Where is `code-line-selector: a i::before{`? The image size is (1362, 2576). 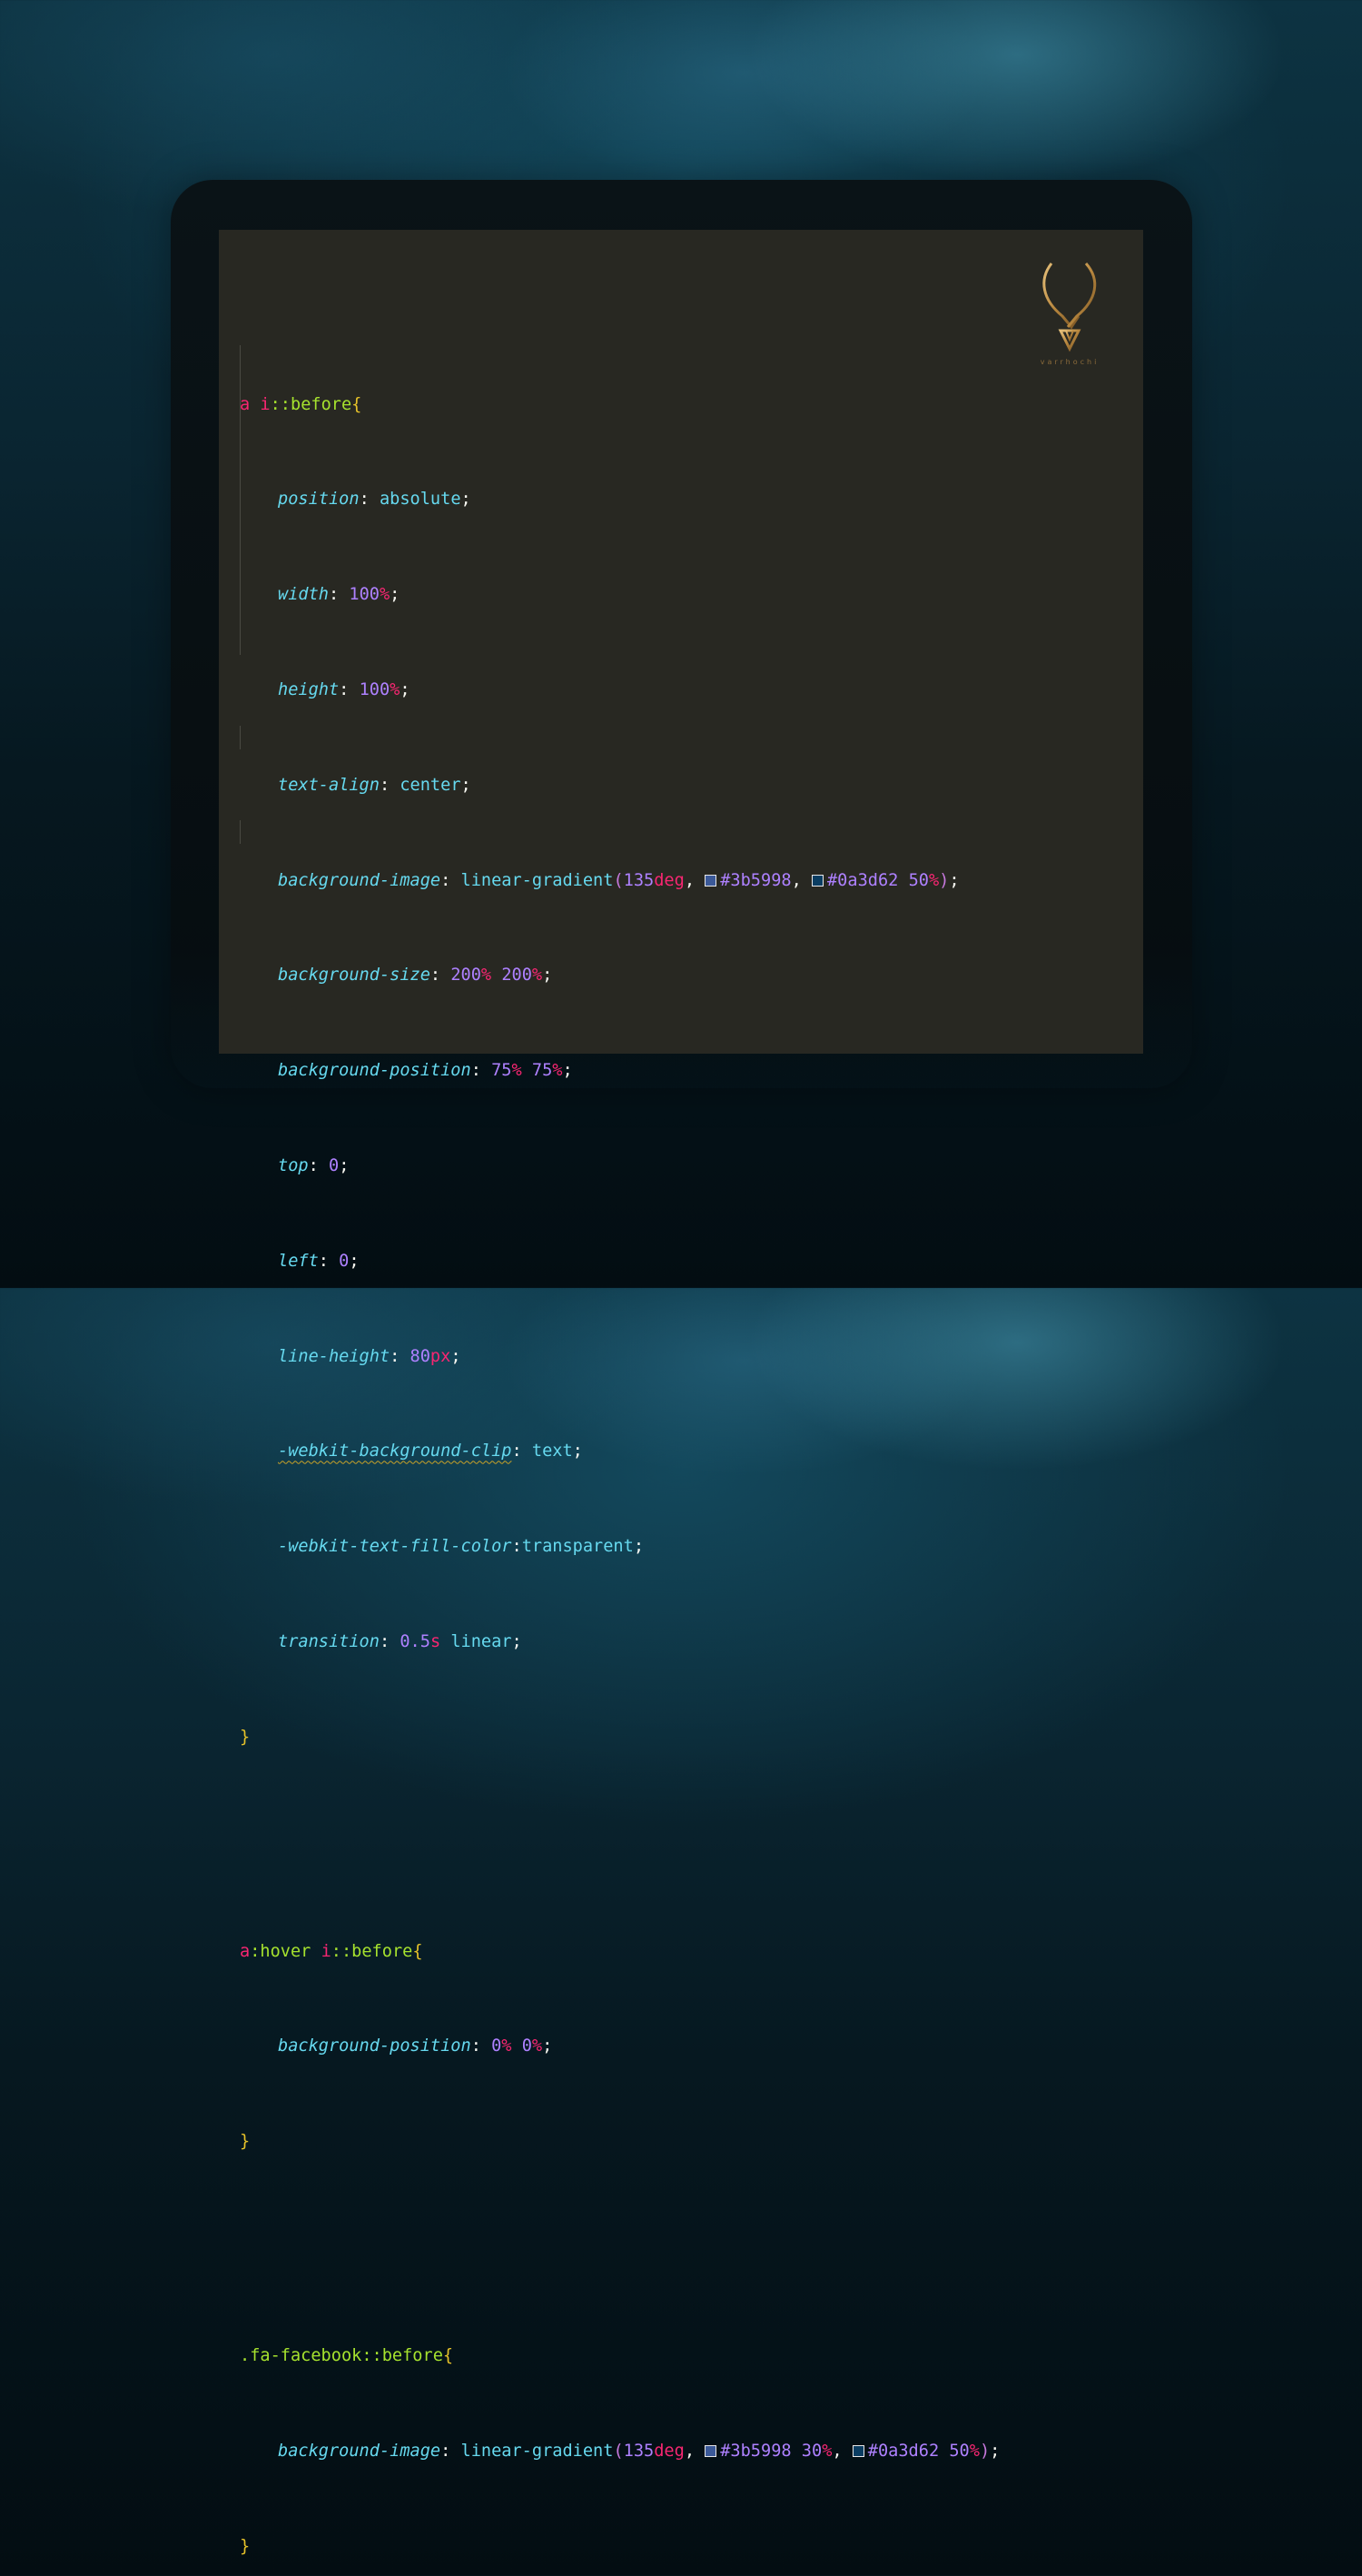
code-line-selector: a i::before{ is located at coordinates (301, 404).